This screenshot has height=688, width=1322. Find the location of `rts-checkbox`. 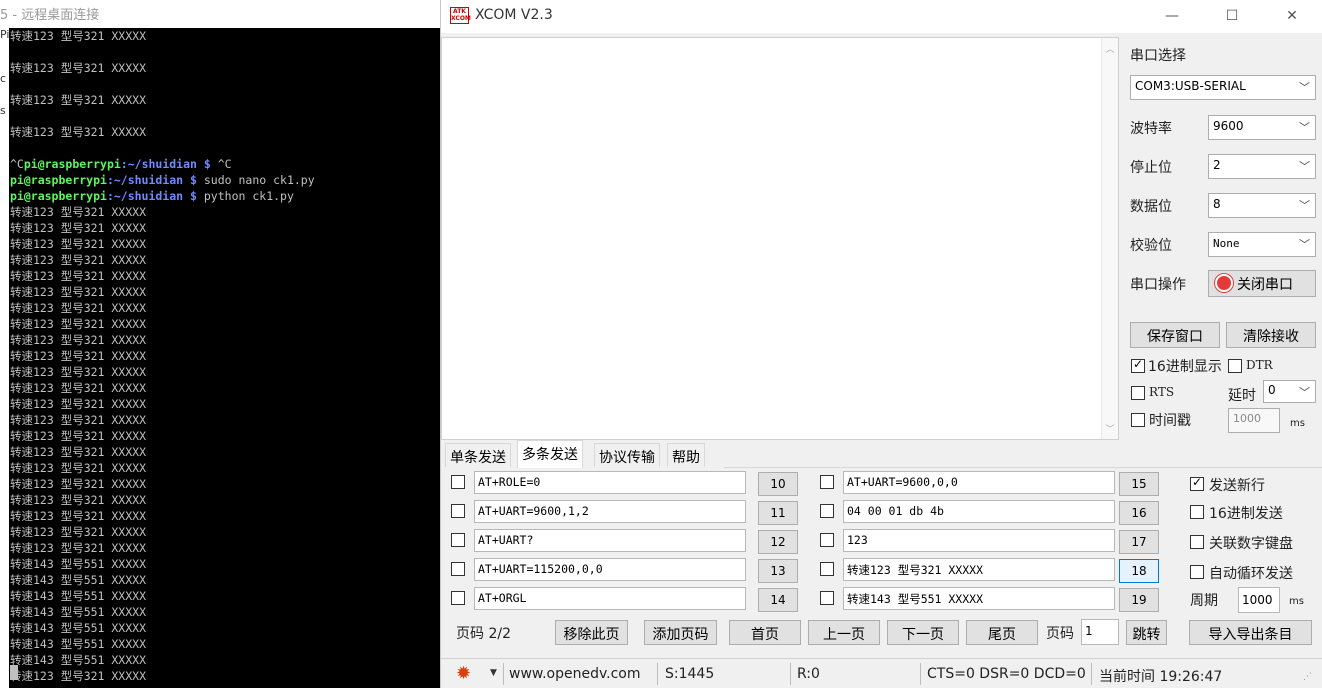

rts-checkbox is located at coordinates (1138, 393).